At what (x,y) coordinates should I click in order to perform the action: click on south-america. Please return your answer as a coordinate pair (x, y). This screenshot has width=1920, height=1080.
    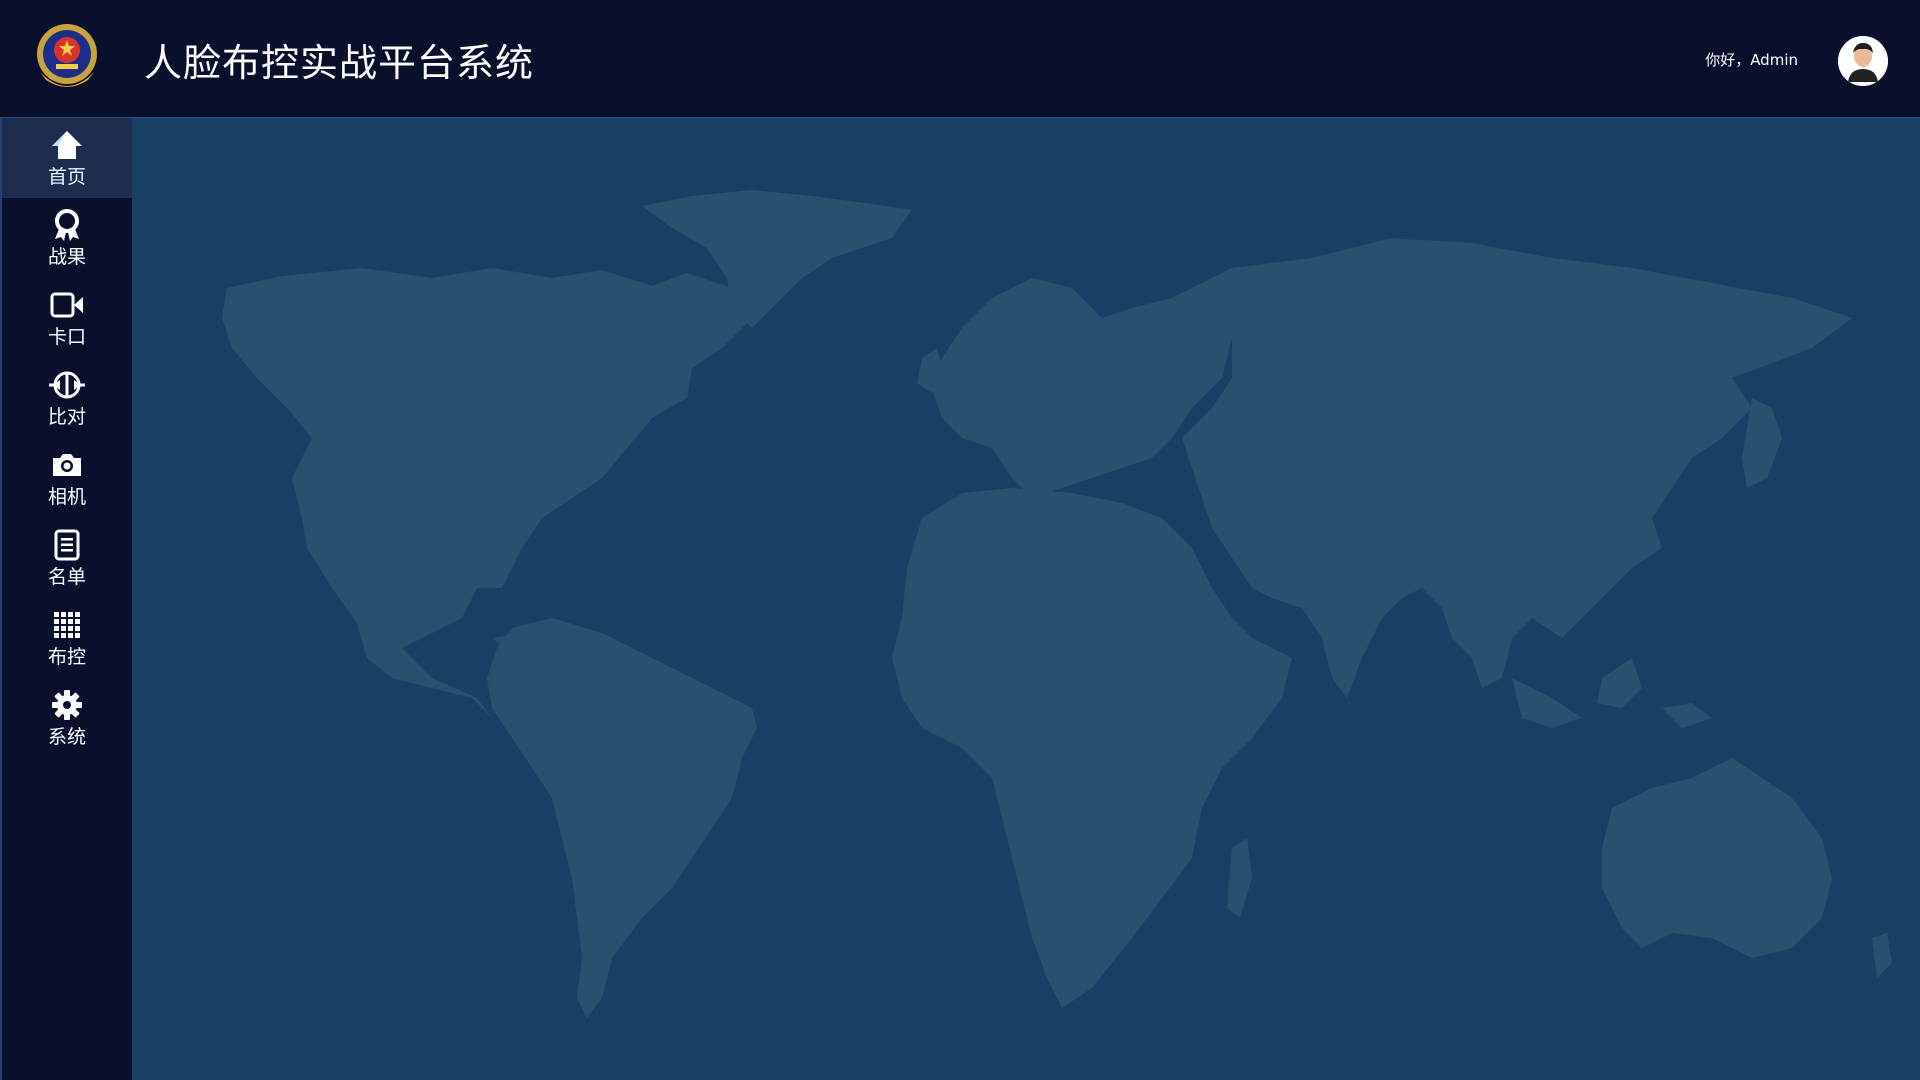
    Looking at the image, I should click on (622, 818).